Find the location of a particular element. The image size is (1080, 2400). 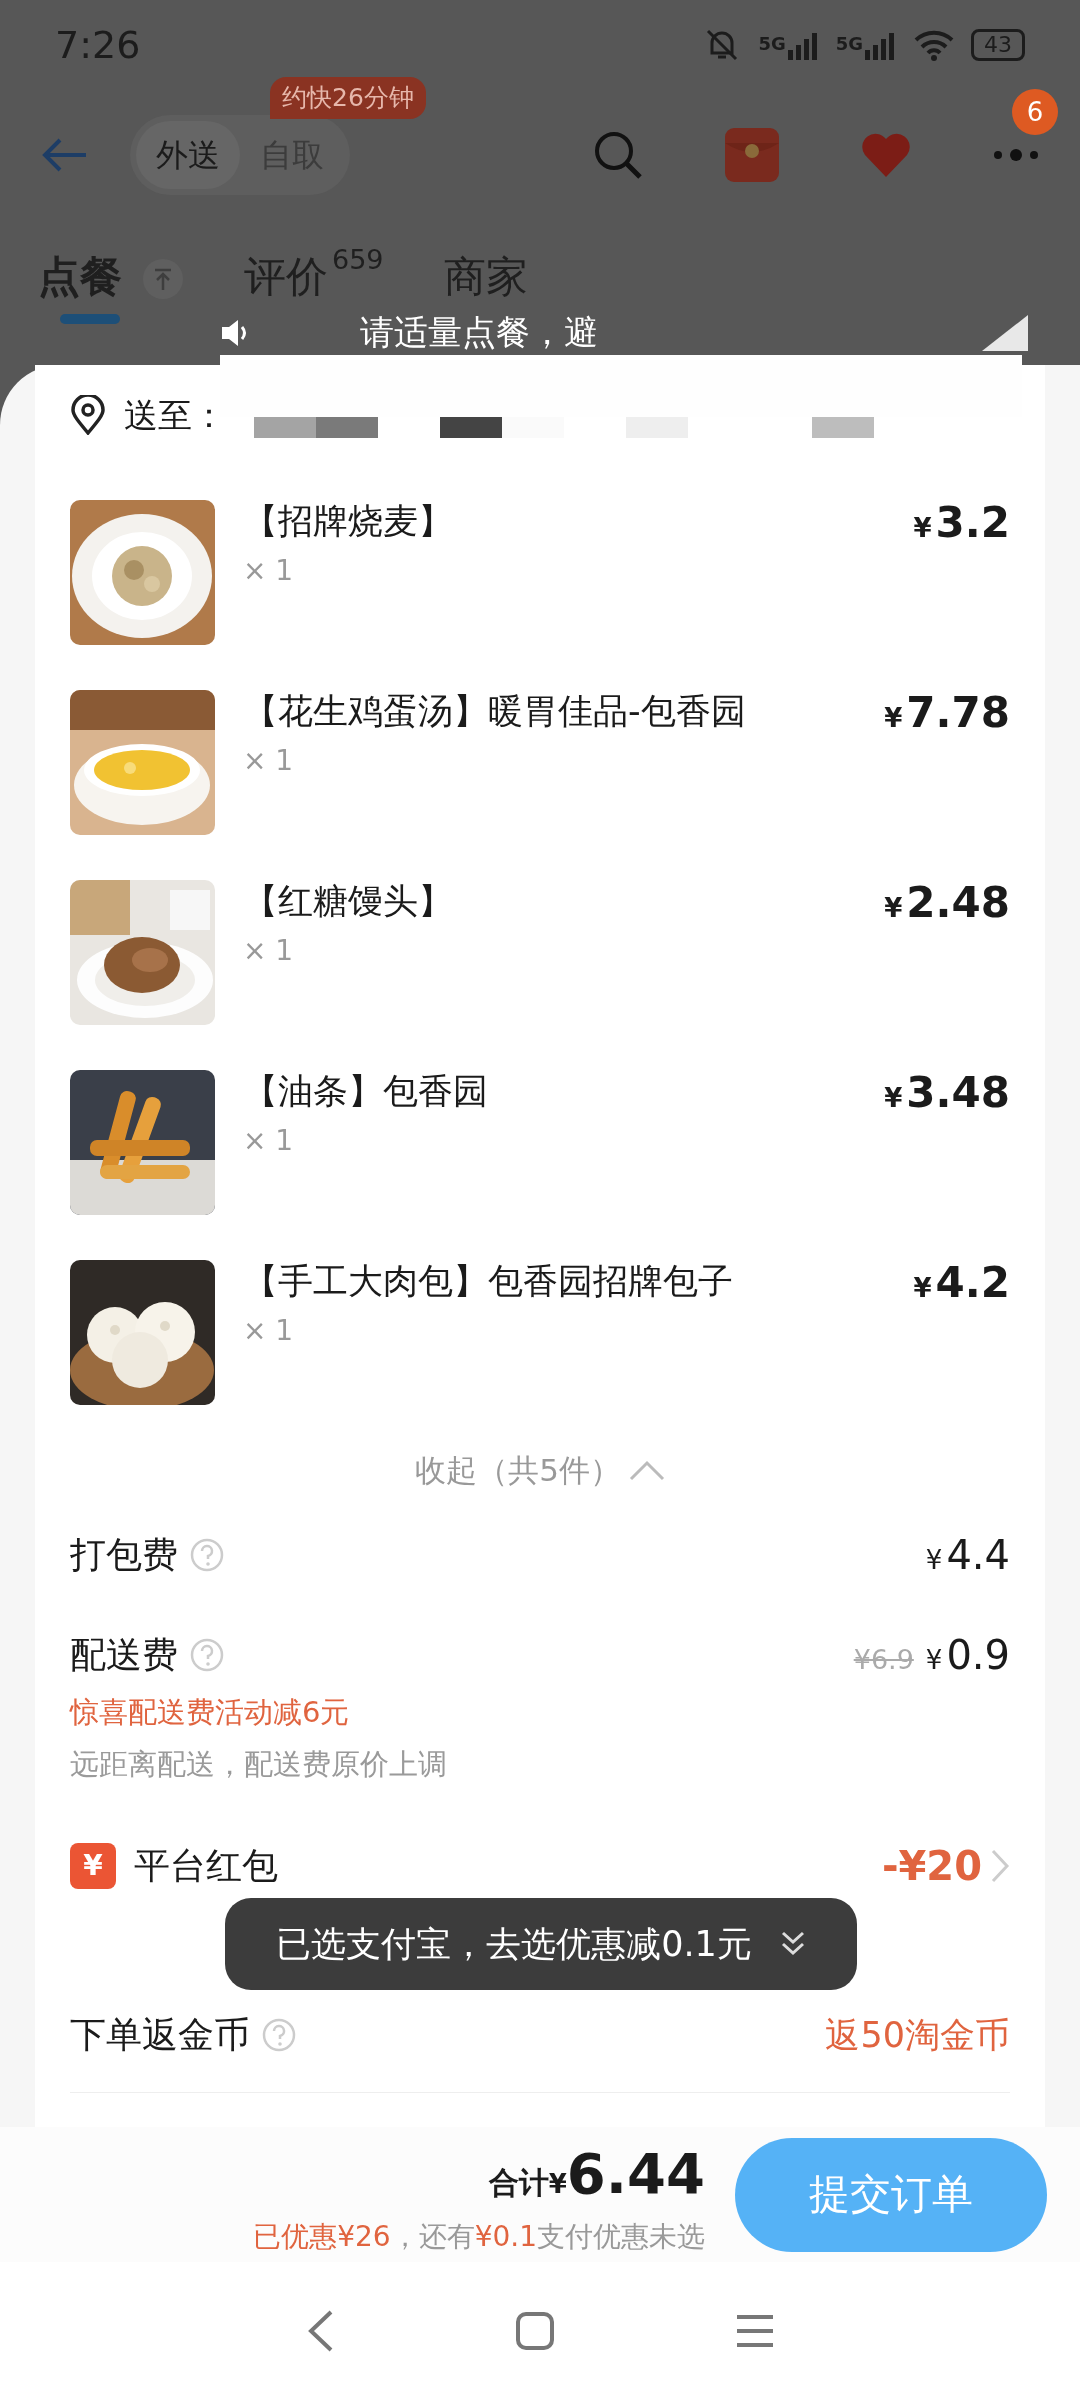

item-name: 【手工大肉包】包香园招牌包子 is located at coordinates (488, 1281).